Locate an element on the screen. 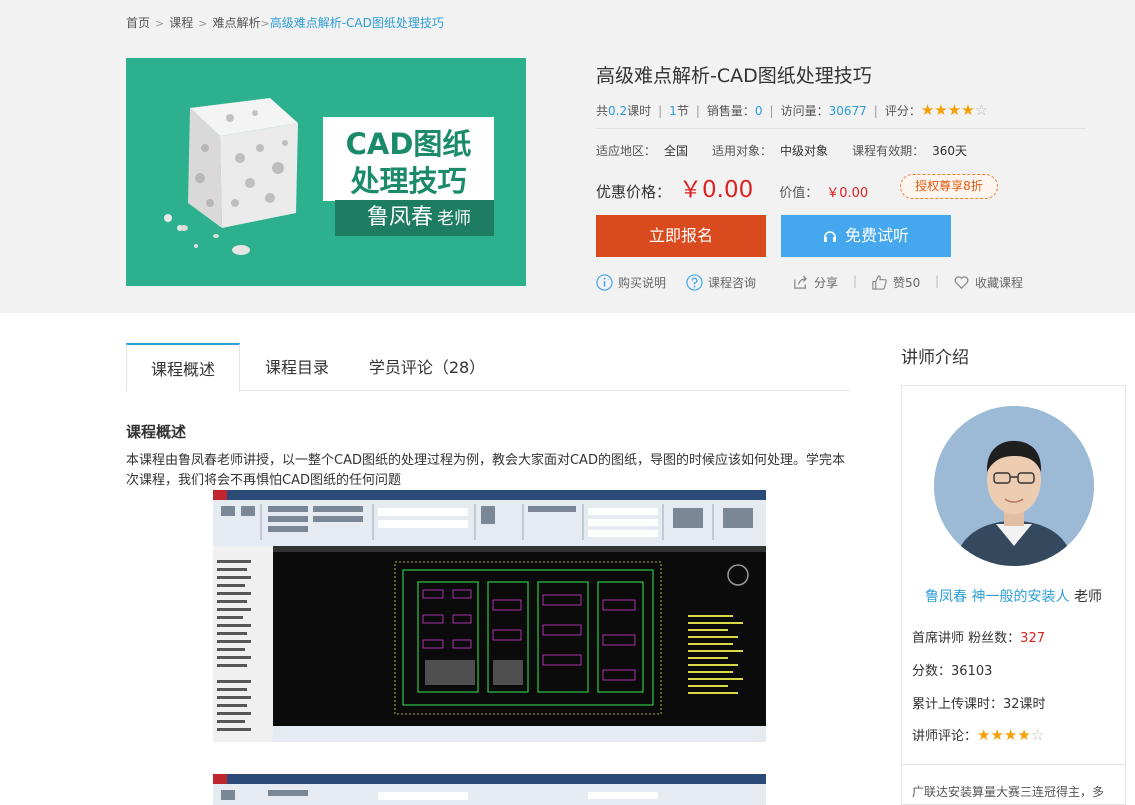 This screenshot has height=805, width=1135. review-label: 讲师评论： is located at coordinates (945, 736).